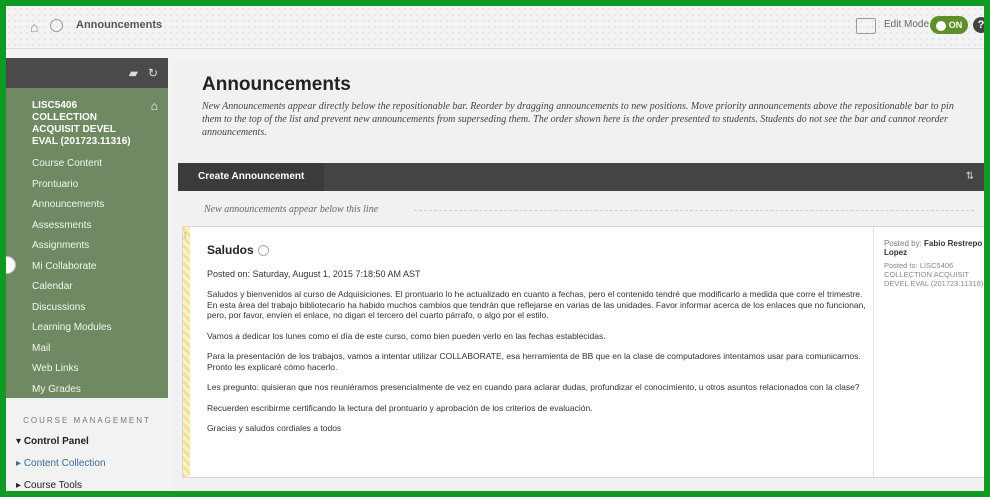 The width and height of the screenshot is (990, 497). Describe the element at coordinates (87, 205) in the screenshot. I see `sidebar-item-announcements: Announcements` at that location.